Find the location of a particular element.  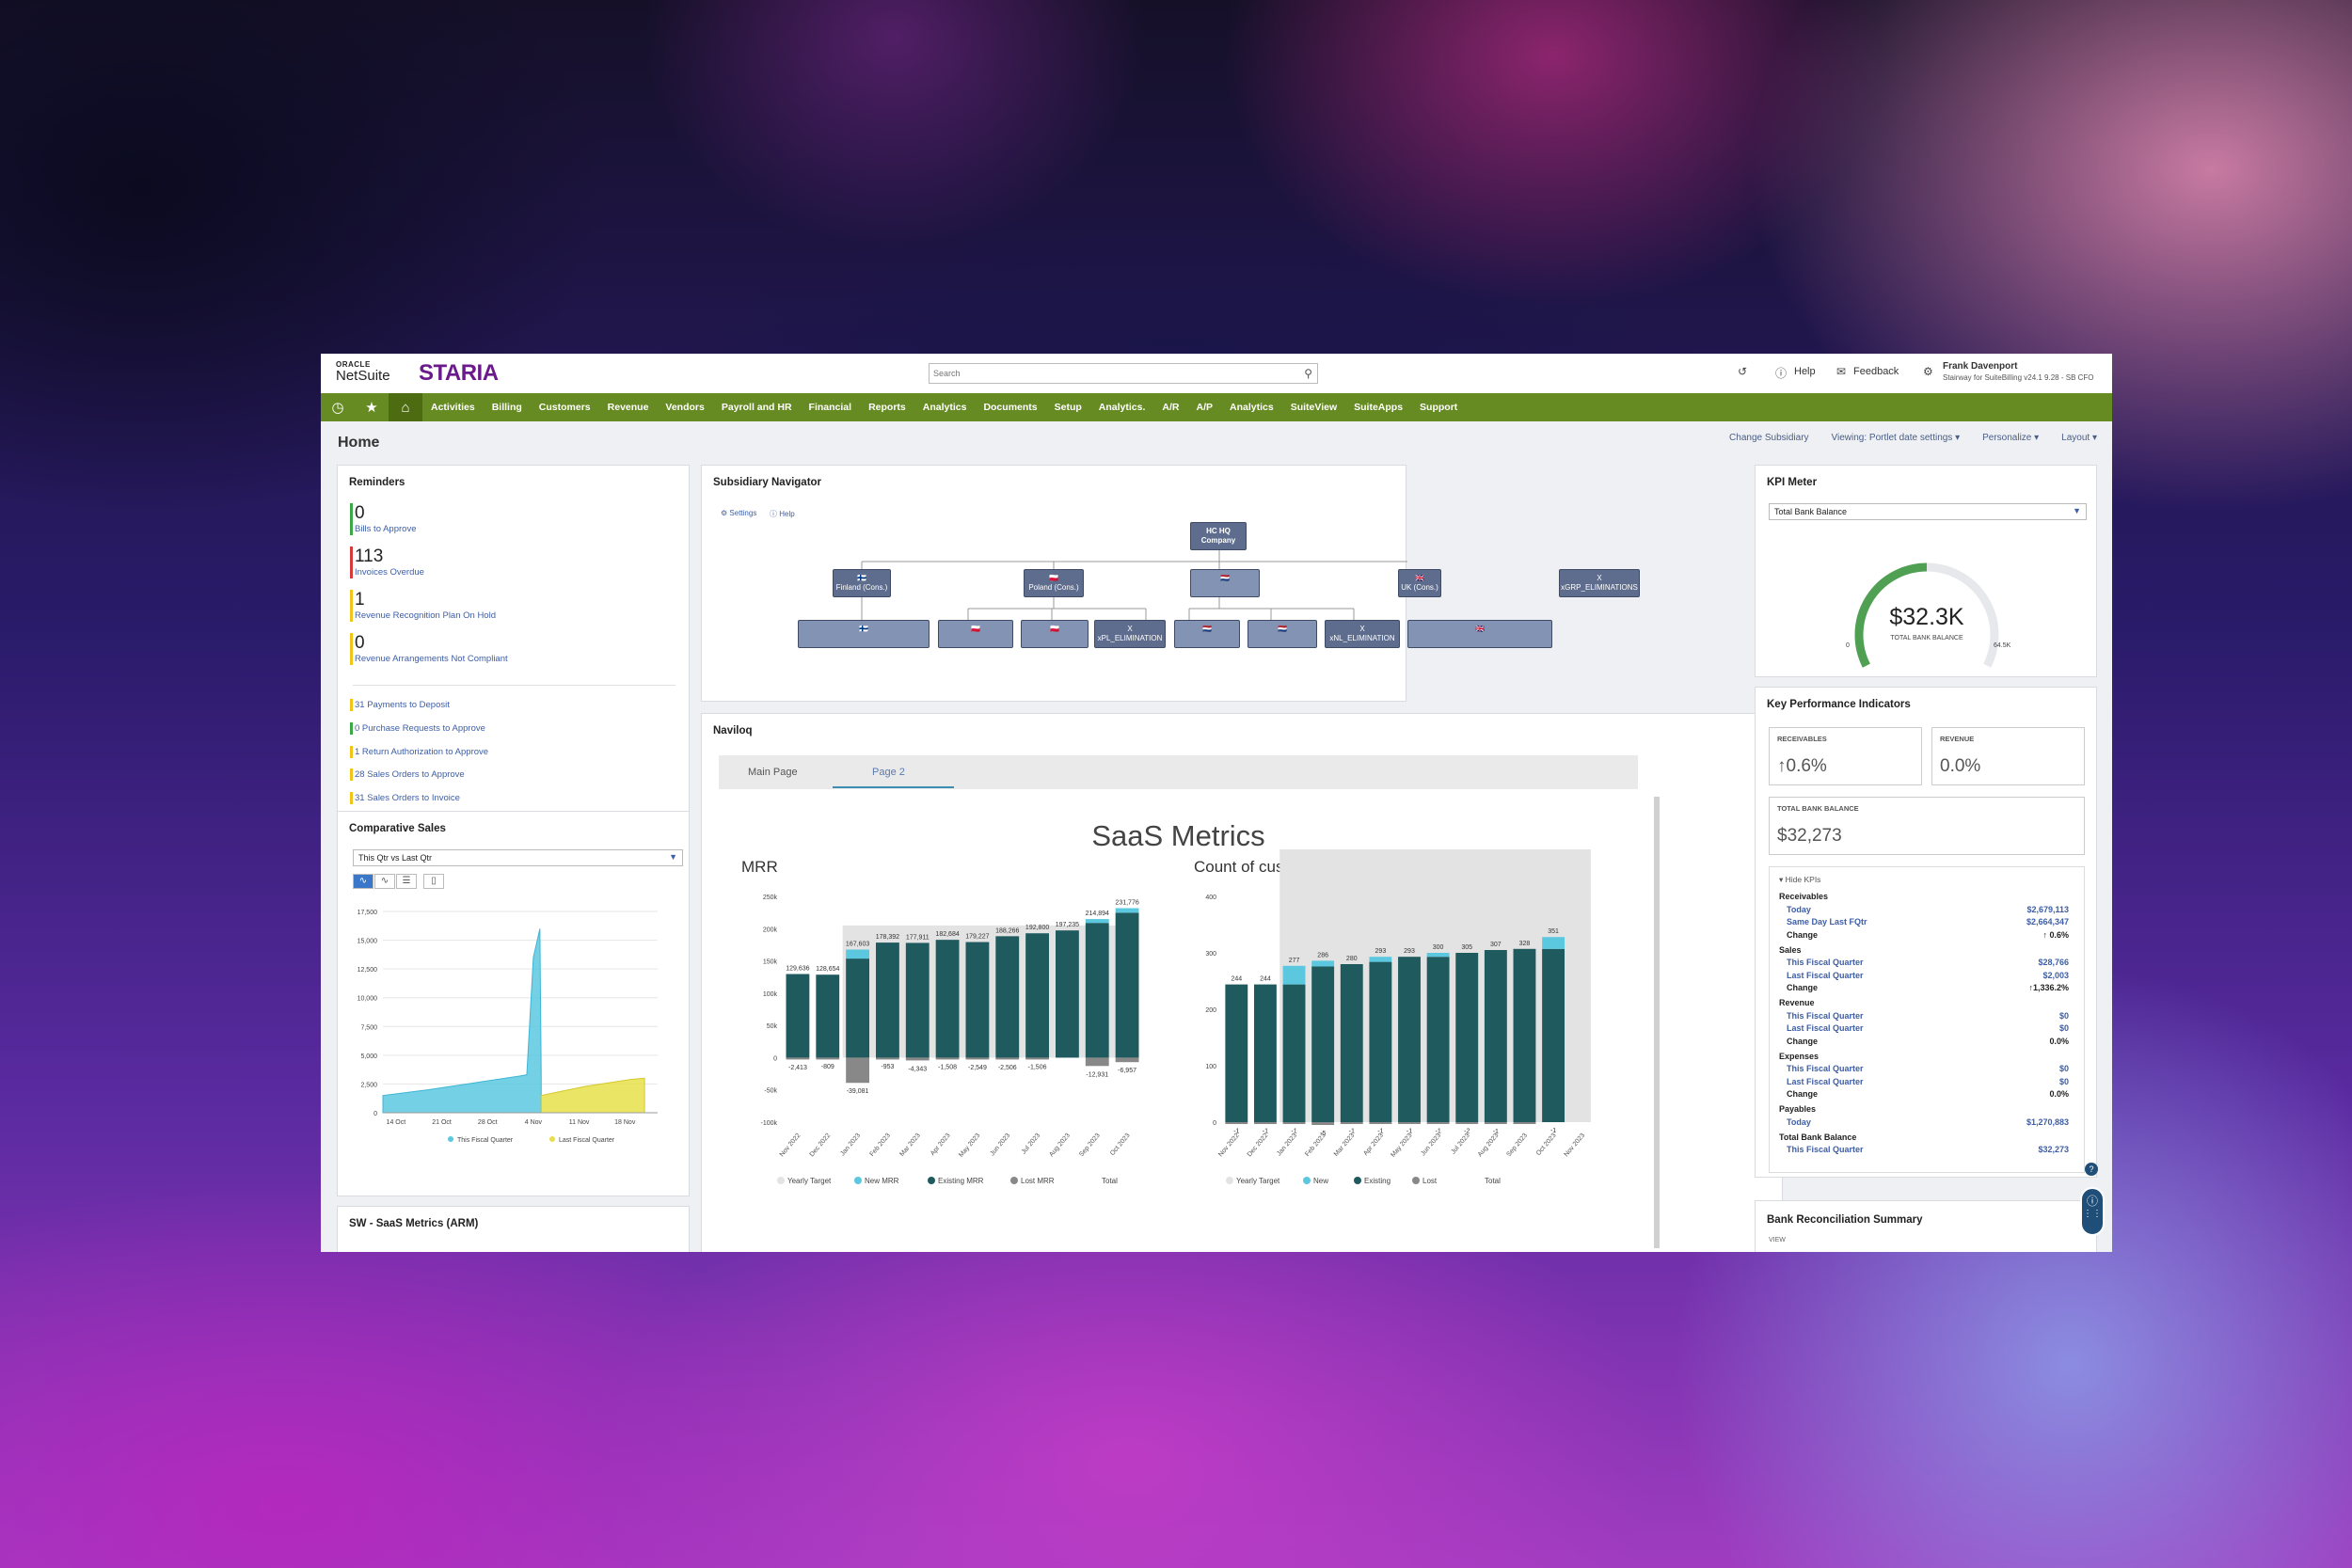

org-node-hq: HC HQ Company is located at coordinates (1218, 536).